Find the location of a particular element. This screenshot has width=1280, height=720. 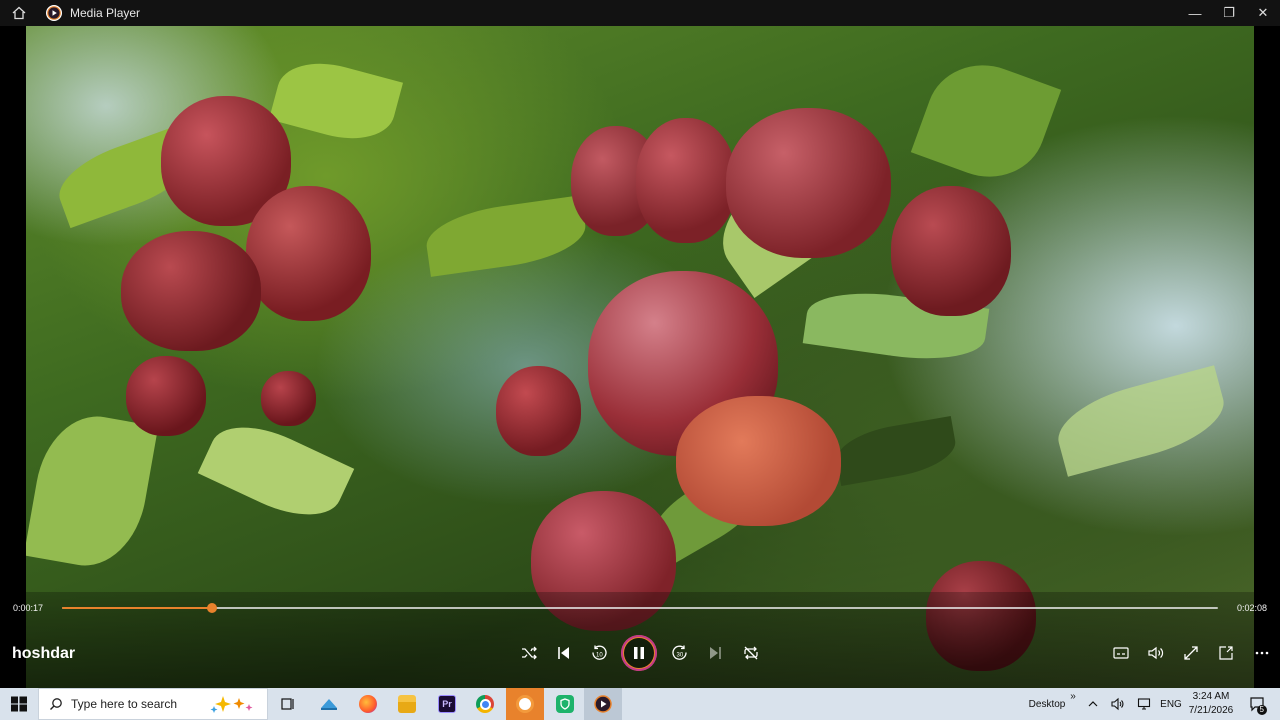

toolbar-overflow-button: » is located at coordinates (1073, 696).